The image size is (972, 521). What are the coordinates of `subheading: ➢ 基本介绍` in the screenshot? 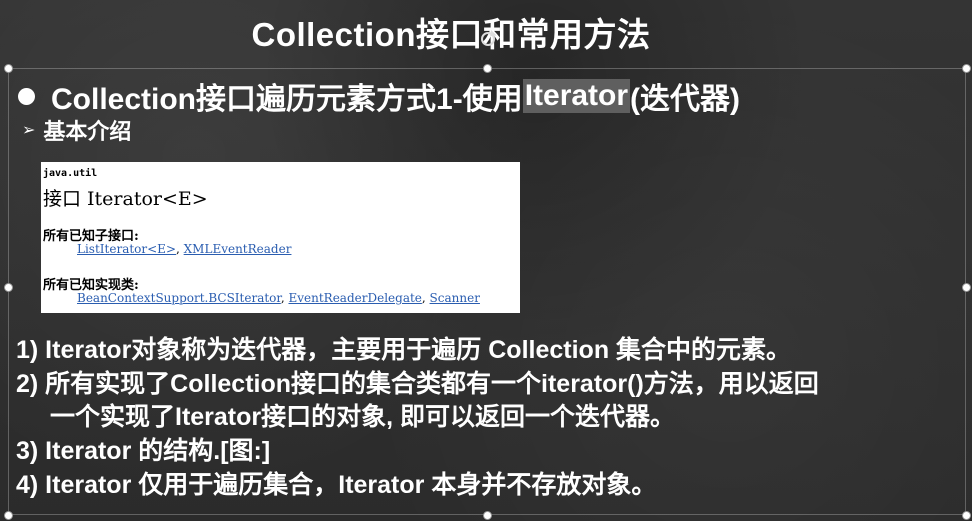 It's located at (76, 130).